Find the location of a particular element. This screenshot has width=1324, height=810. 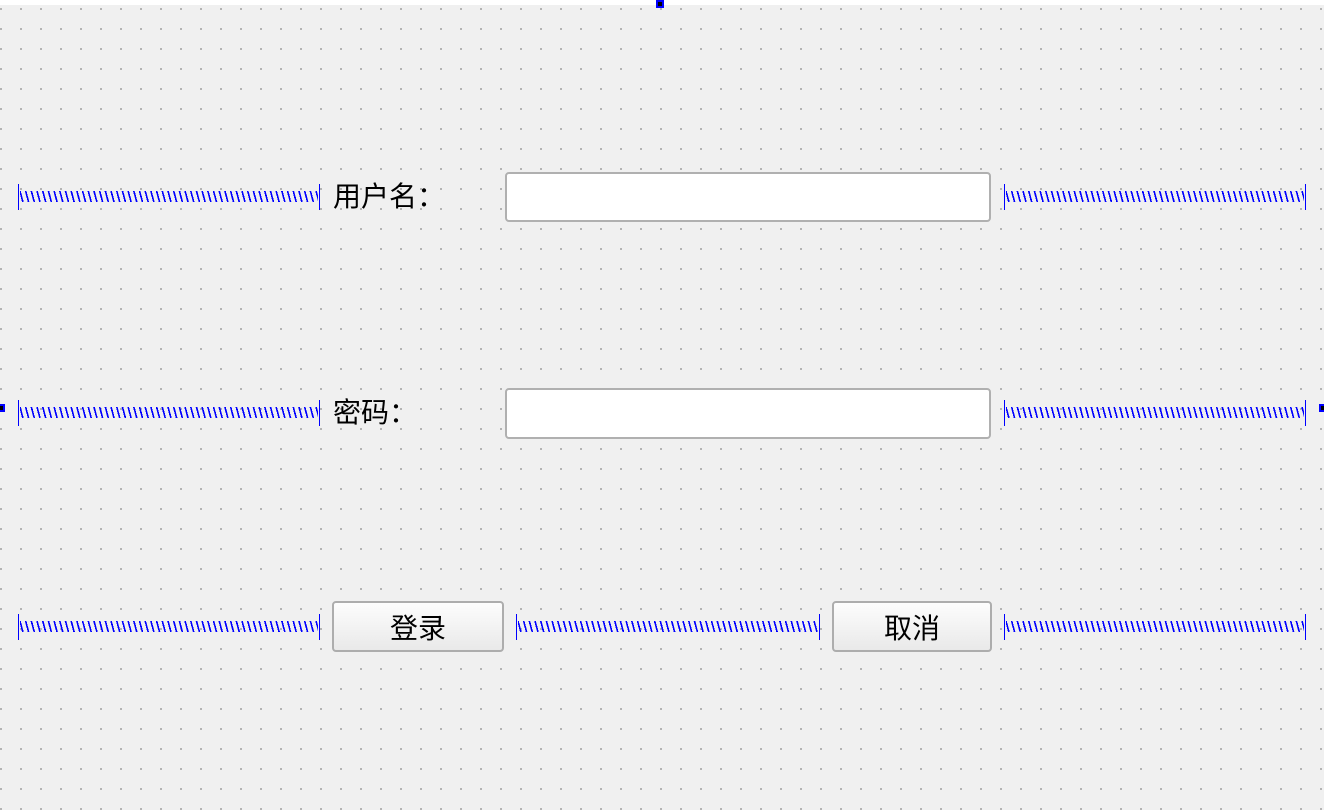

resize-handle-right is located at coordinates (1321, 408).